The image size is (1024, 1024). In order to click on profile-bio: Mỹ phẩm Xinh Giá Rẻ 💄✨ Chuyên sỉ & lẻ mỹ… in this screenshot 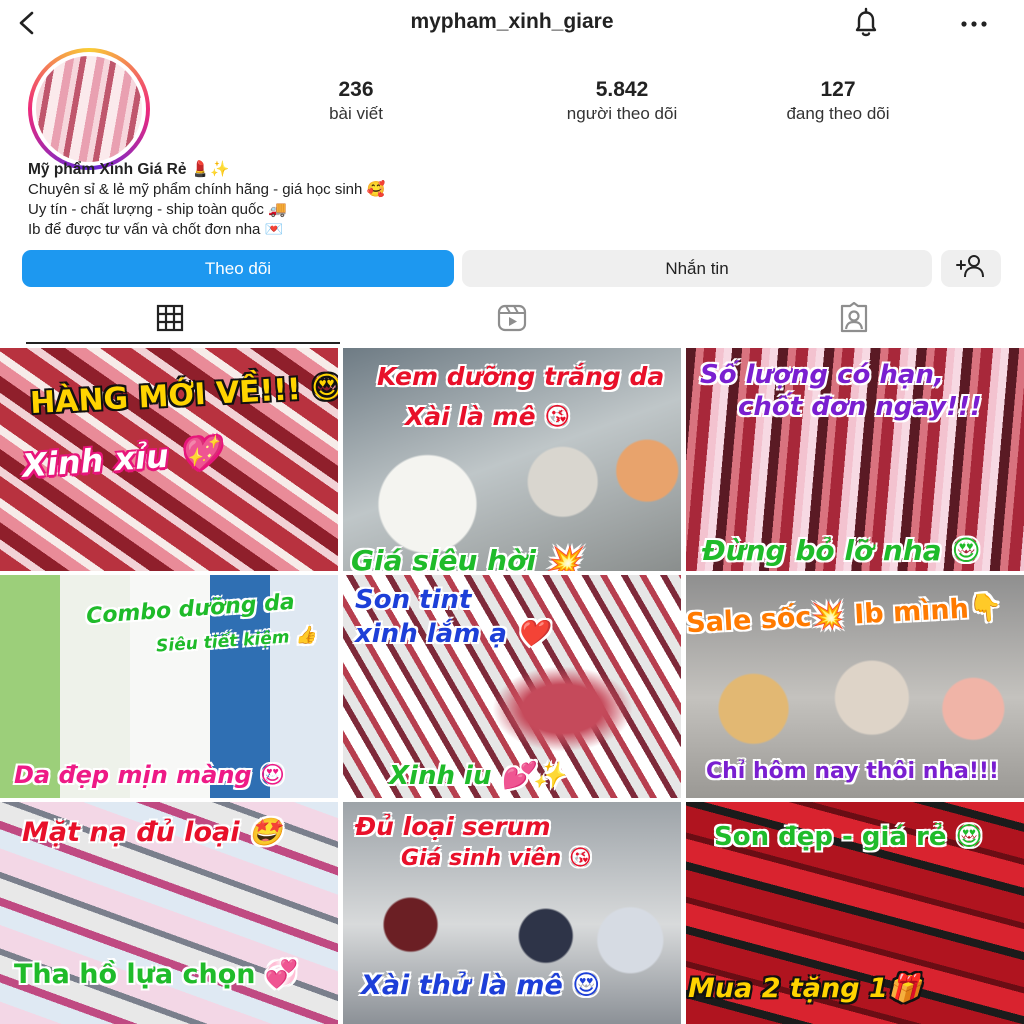, I will do `click(378, 200)`.